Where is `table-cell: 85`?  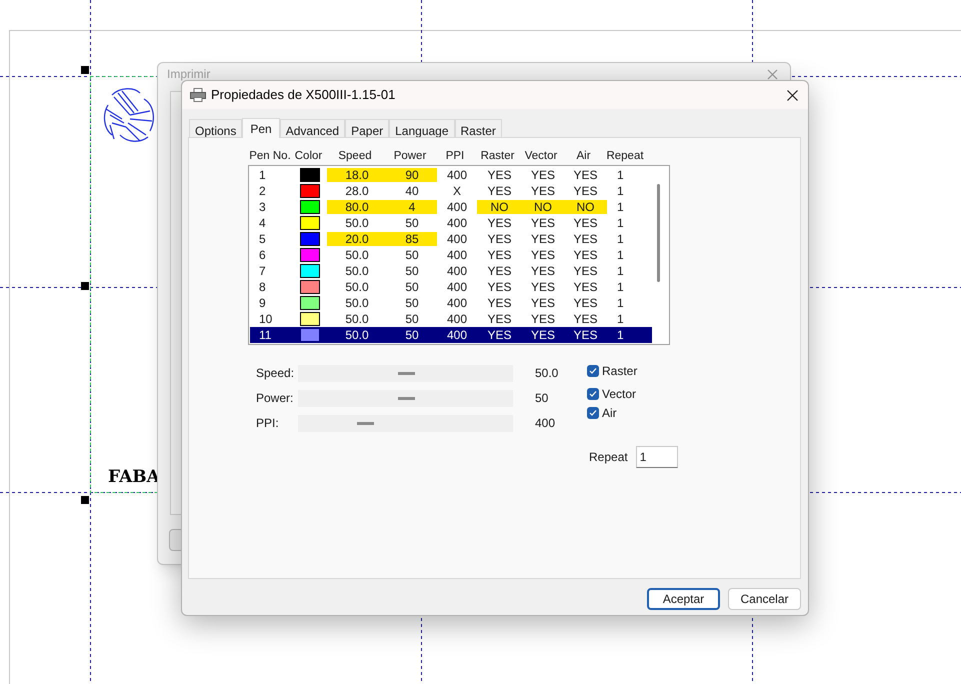 table-cell: 85 is located at coordinates (412, 239).